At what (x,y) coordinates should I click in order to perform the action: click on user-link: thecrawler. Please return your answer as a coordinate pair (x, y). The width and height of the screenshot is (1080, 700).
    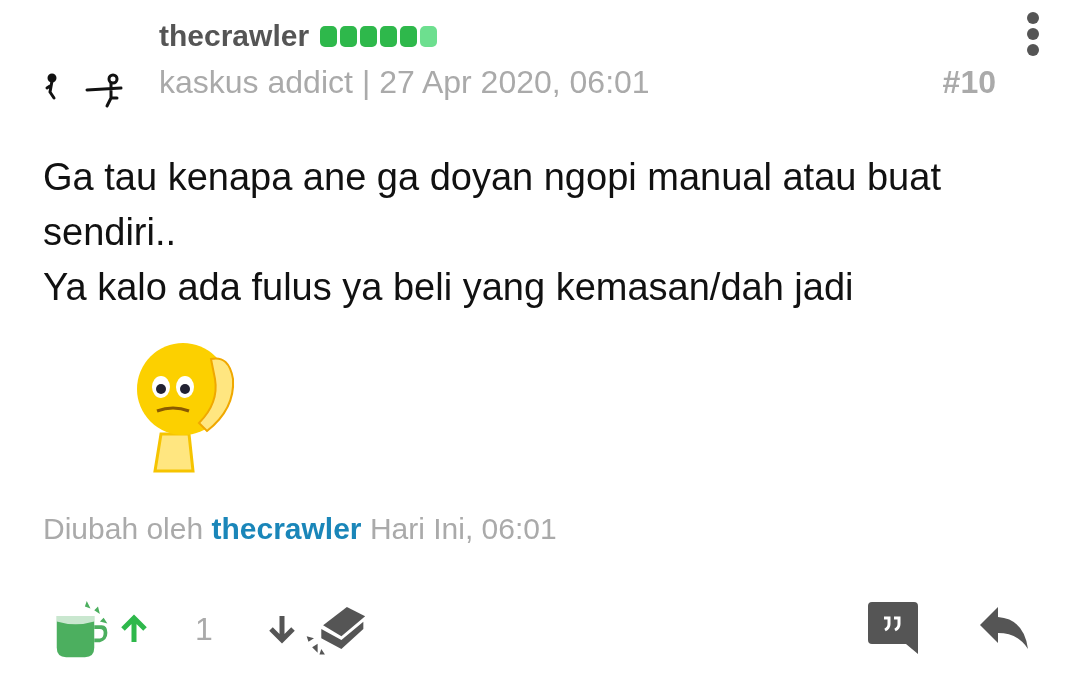
    Looking at the image, I should click on (286, 528).